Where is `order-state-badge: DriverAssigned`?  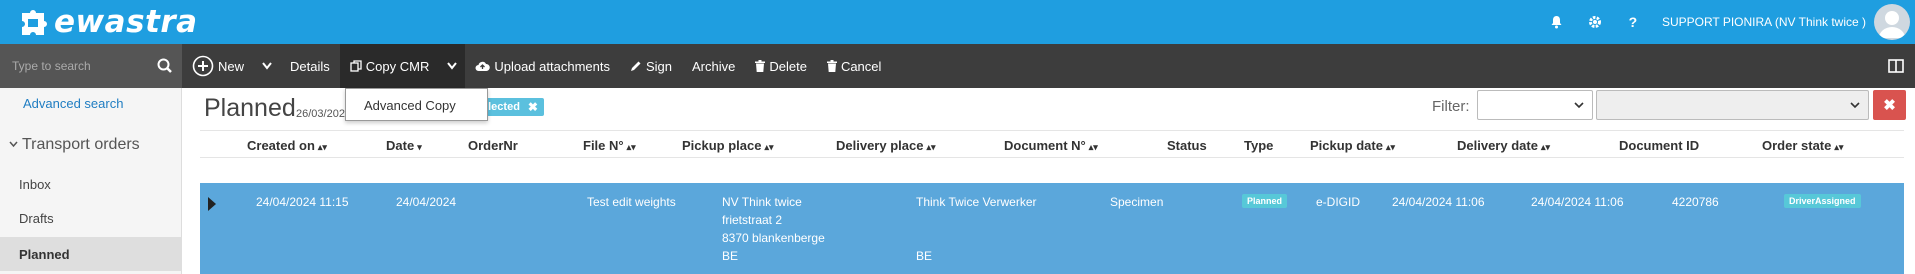 order-state-badge: DriverAssigned is located at coordinates (1822, 201).